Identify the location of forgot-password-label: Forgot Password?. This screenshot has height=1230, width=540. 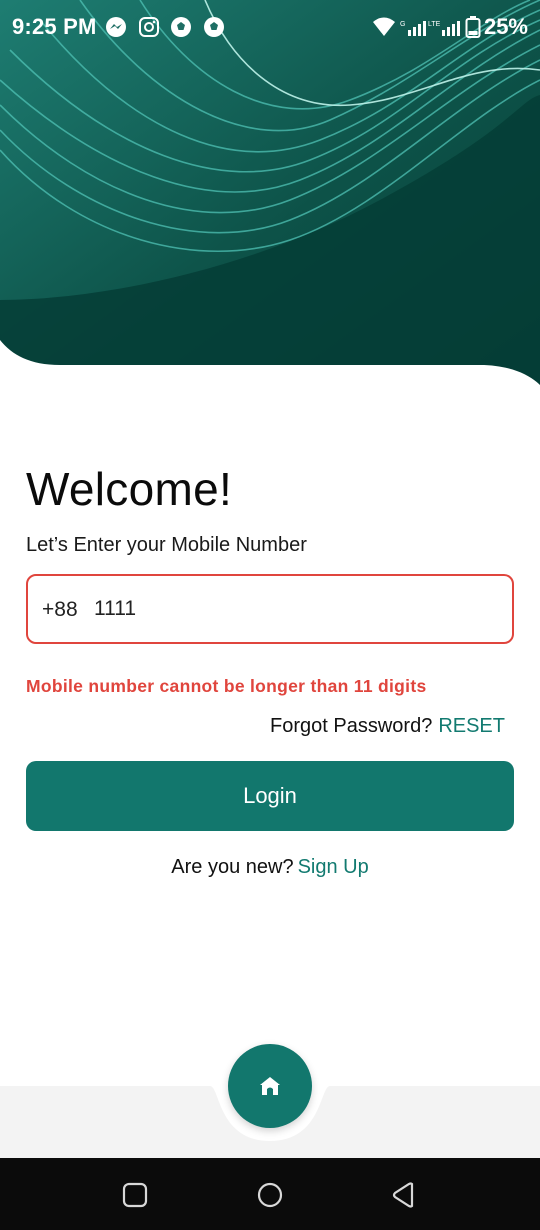
(351, 726).